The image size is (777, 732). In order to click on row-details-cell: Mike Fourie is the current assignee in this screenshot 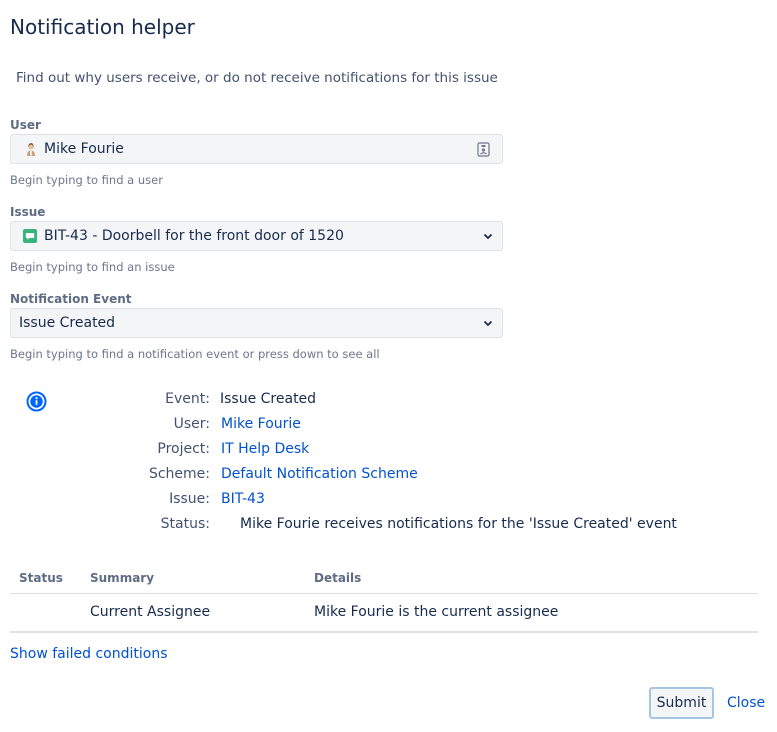, I will do `click(436, 612)`.